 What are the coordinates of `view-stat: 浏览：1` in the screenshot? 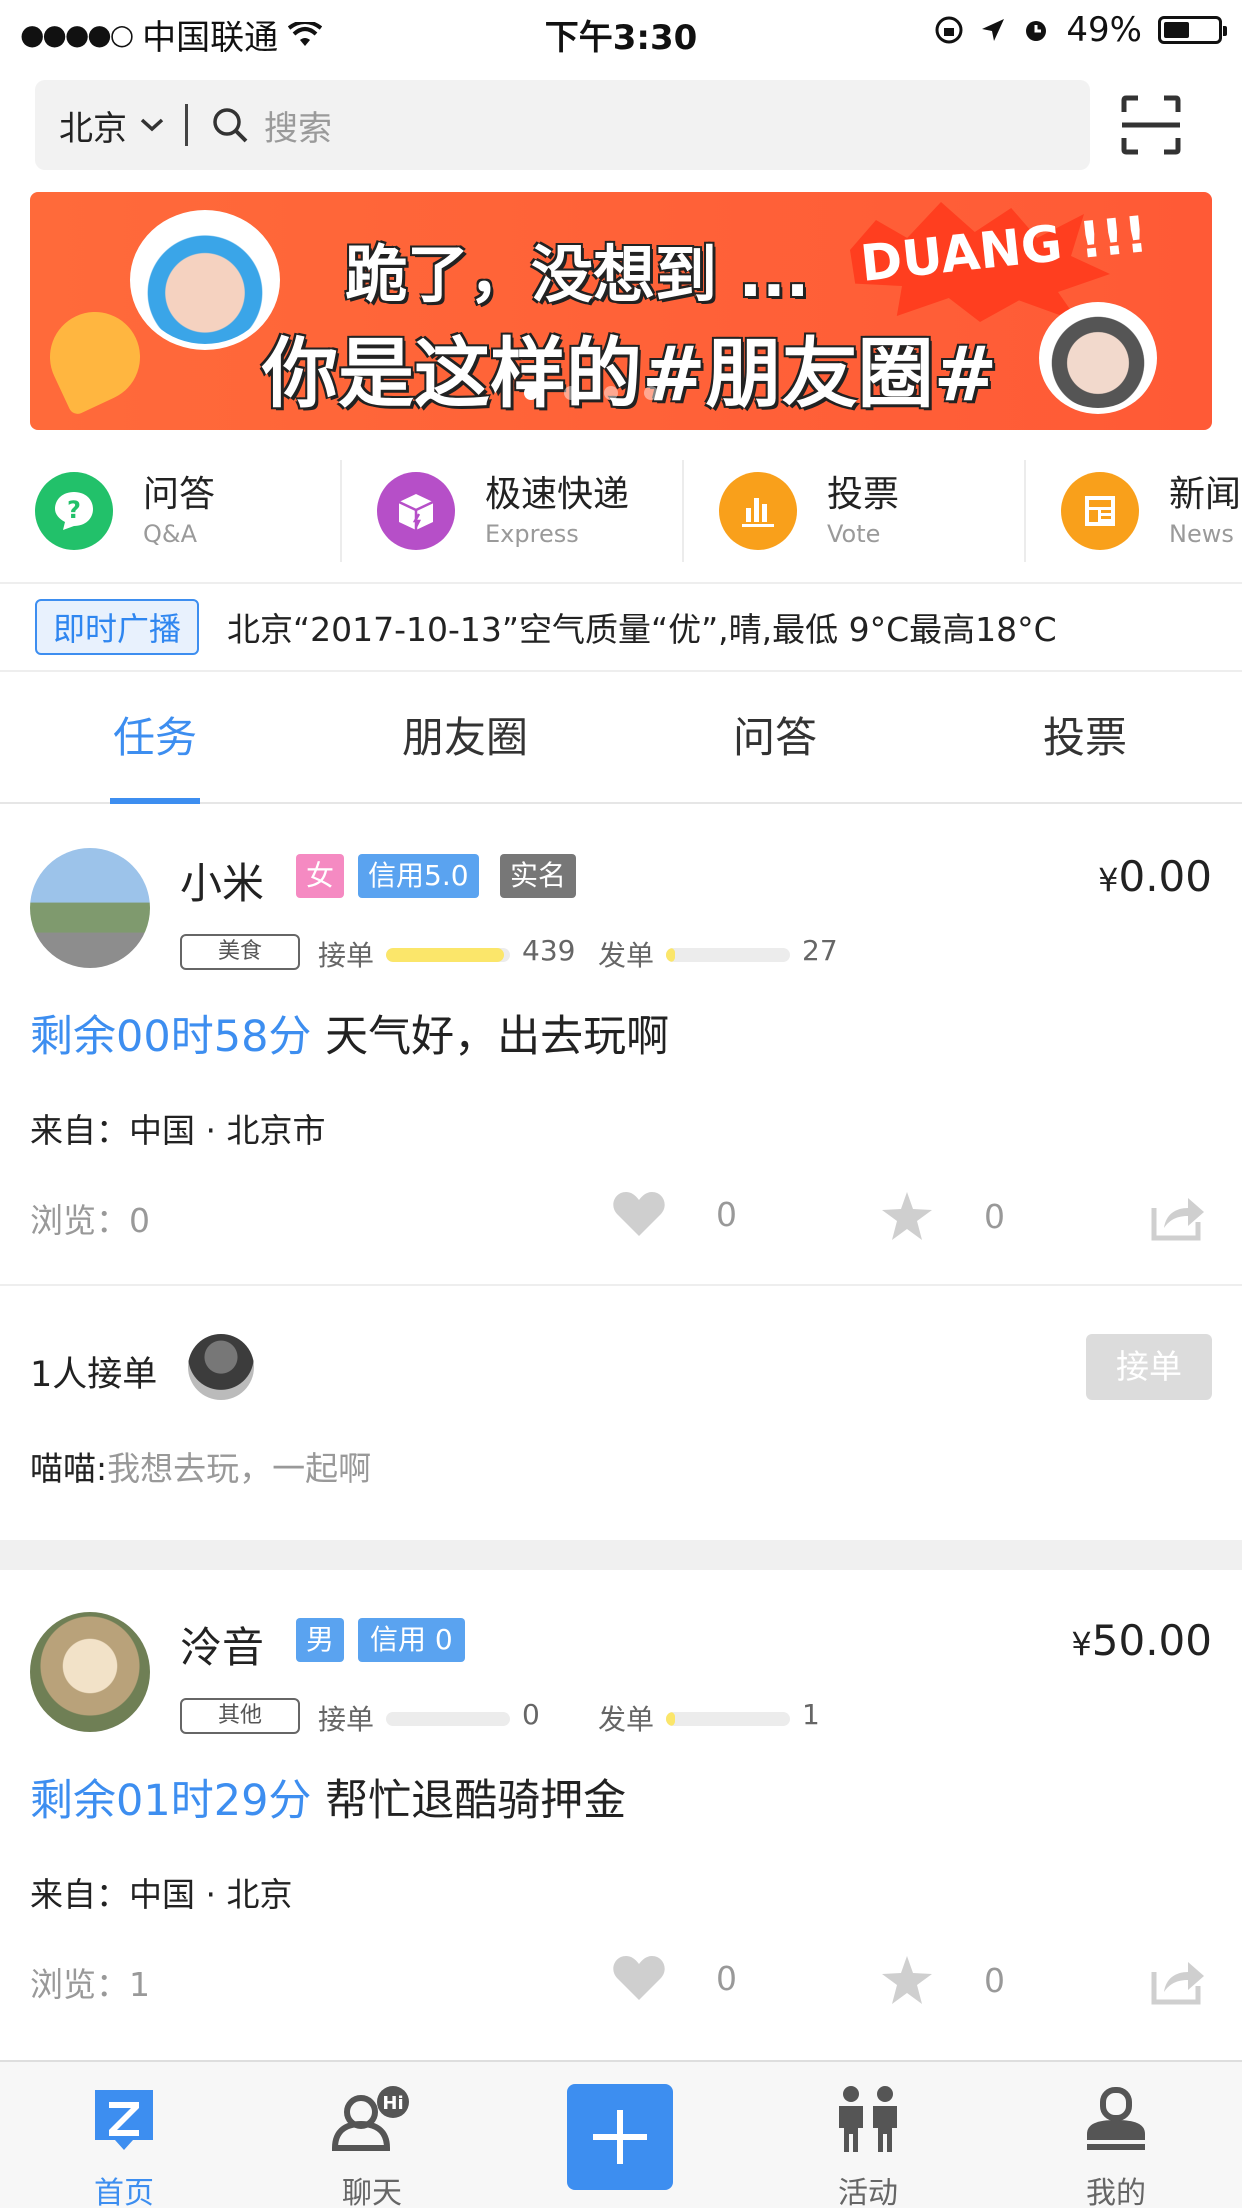 It's located at (90, 1982).